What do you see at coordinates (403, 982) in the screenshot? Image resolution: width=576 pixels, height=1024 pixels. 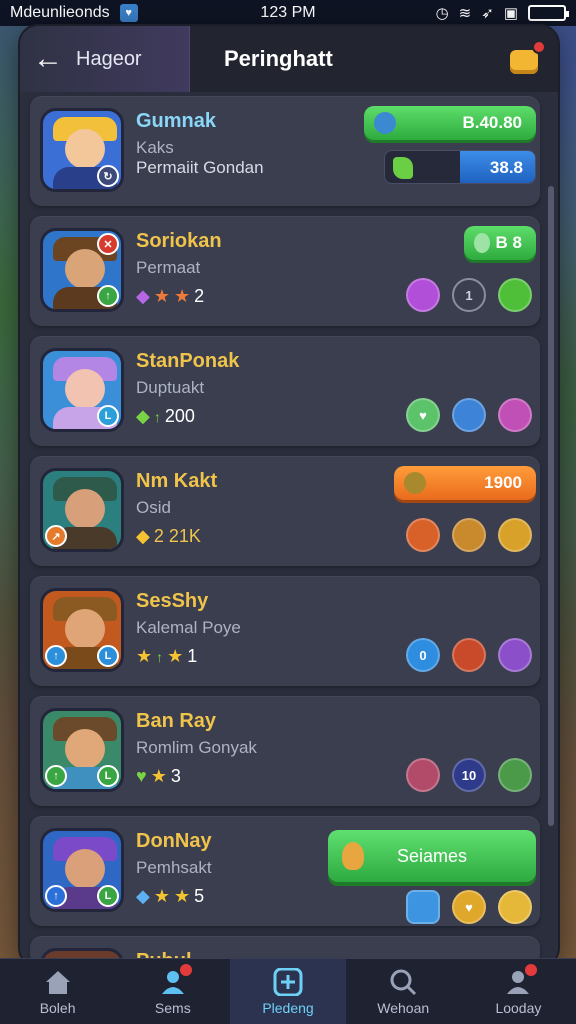 I see `search-icon` at bounding box center [403, 982].